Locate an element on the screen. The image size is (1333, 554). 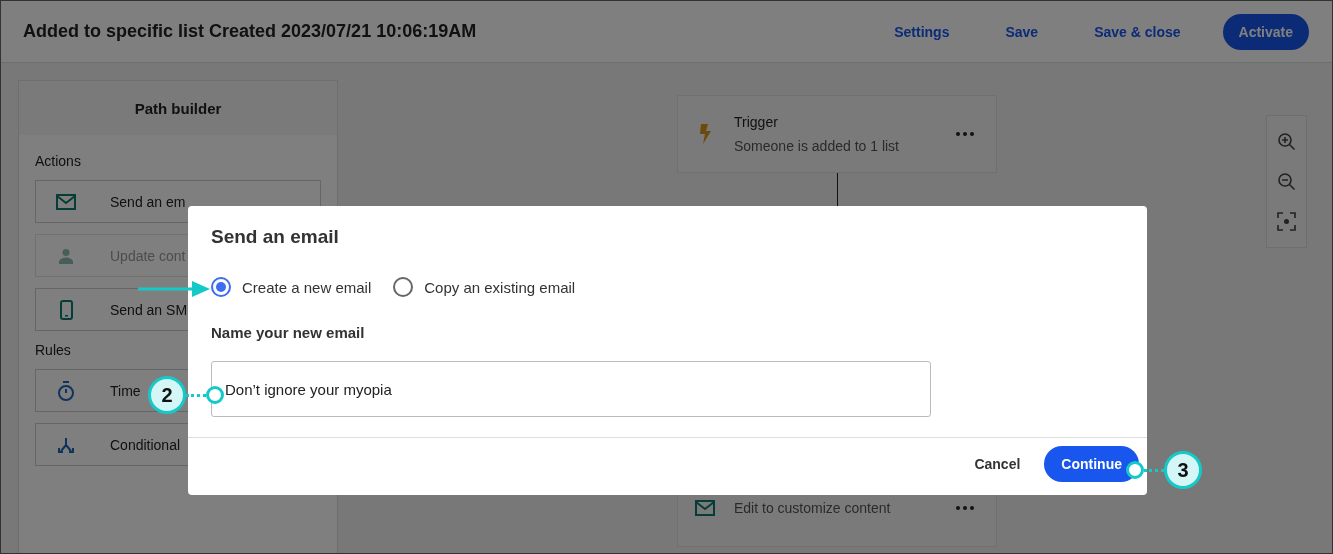
item-label: Time is located at coordinates (125, 390).